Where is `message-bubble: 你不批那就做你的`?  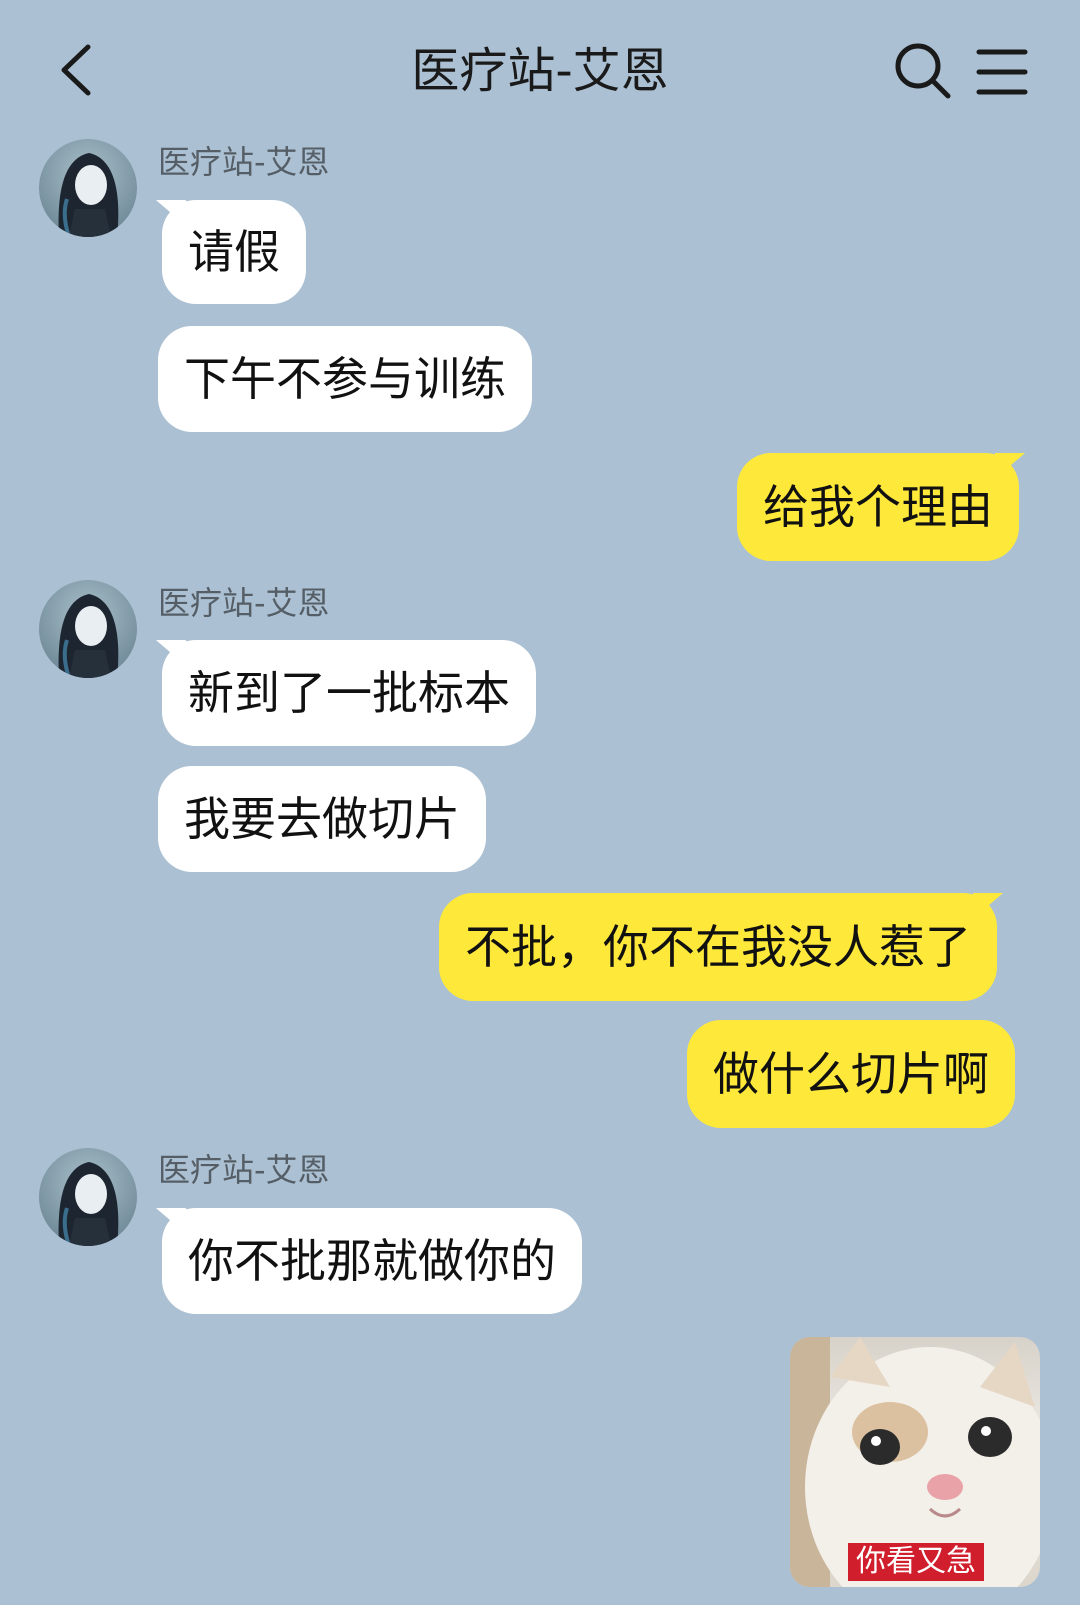
message-bubble: 你不批那就做你的 is located at coordinates (369, 1261).